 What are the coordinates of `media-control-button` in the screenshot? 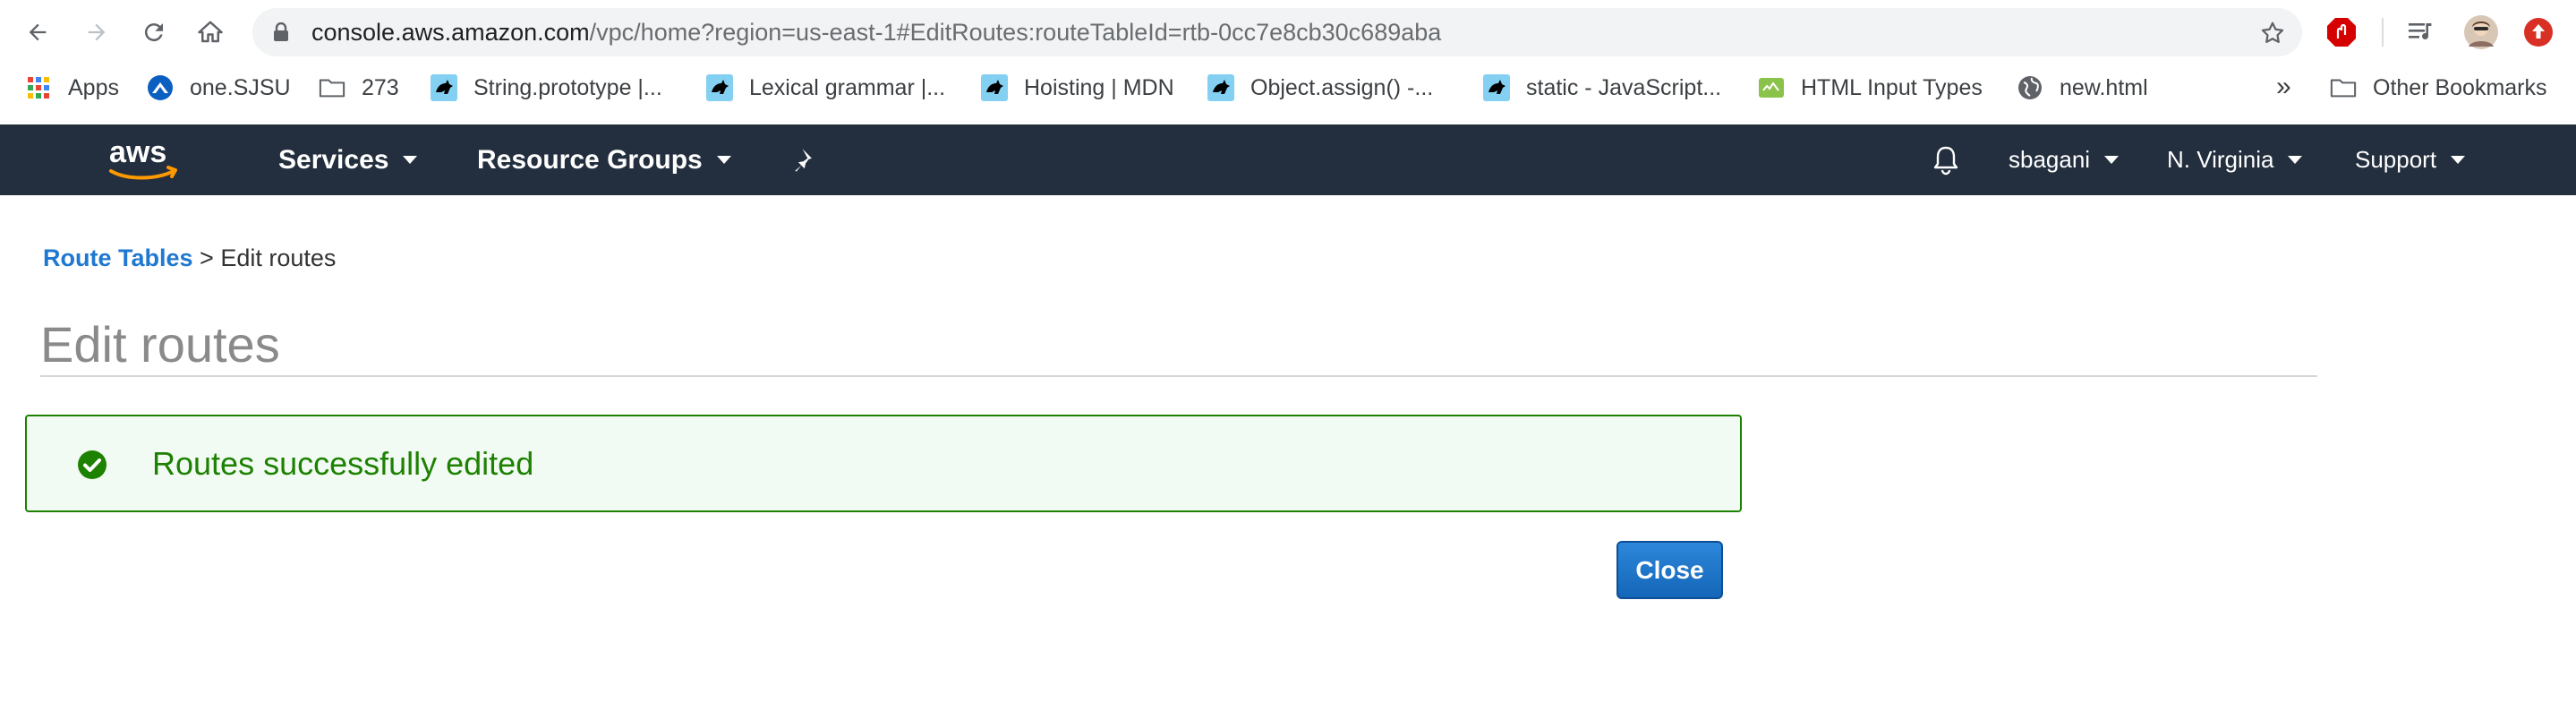 It's located at (2421, 32).